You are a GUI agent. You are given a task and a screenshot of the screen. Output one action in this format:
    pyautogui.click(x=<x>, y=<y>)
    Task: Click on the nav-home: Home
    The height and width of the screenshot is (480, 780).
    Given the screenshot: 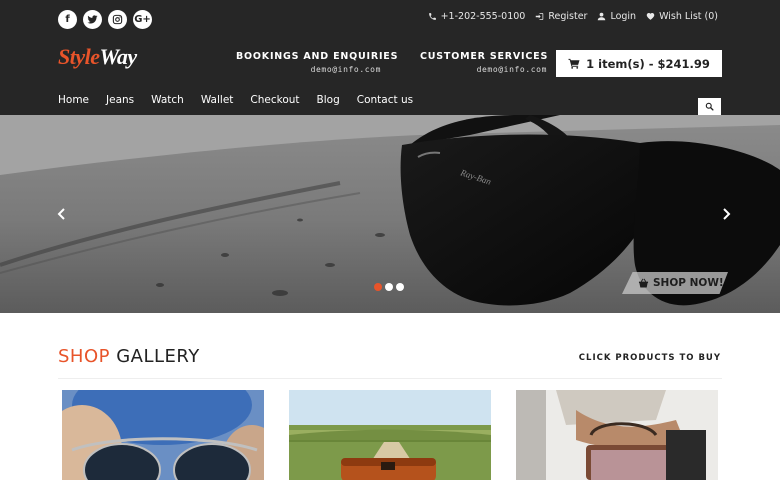 What is the action you would take?
    pyautogui.click(x=73, y=100)
    